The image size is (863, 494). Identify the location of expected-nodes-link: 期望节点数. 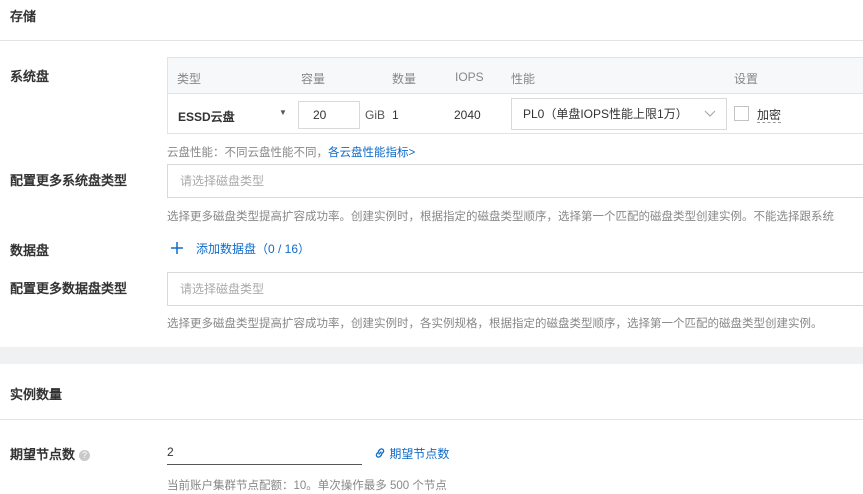
(411, 453).